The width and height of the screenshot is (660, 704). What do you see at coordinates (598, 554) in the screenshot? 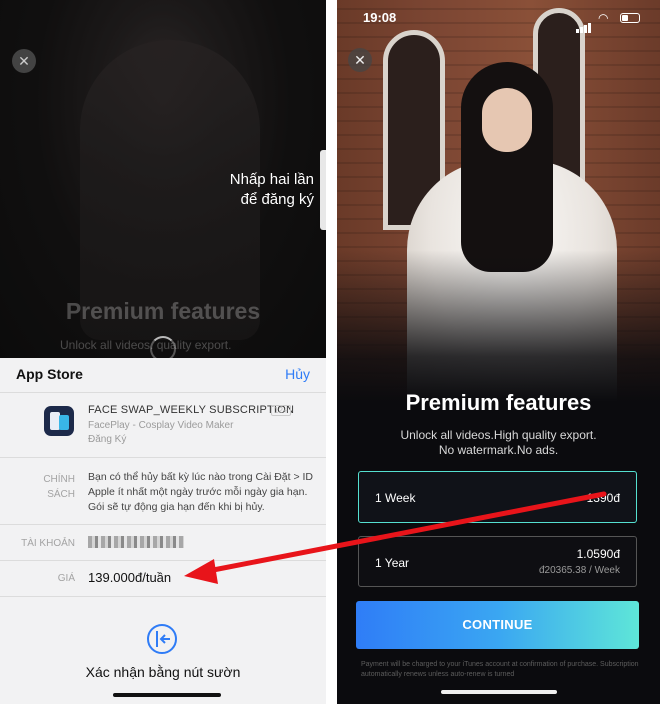
I see `plan-price: 1.0590đ` at bounding box center [598, 554].